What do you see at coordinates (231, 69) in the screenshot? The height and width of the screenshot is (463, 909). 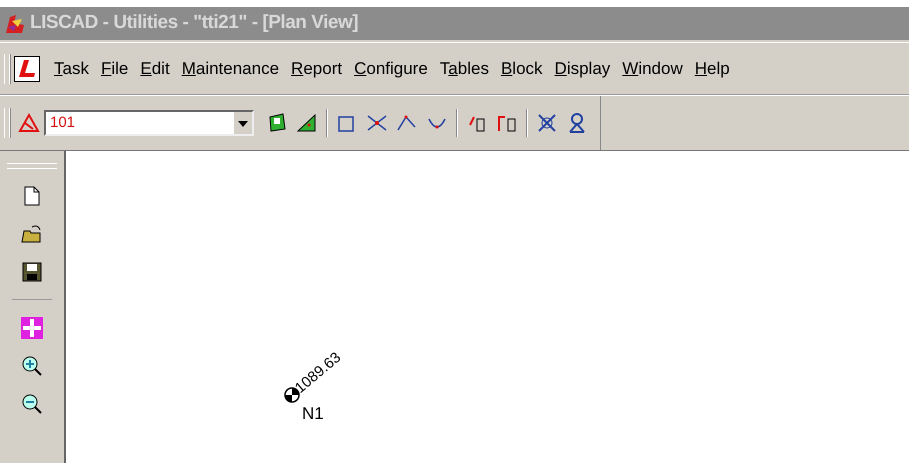 I see `menu-item: Maintenance` at bounding box center [231, 69].